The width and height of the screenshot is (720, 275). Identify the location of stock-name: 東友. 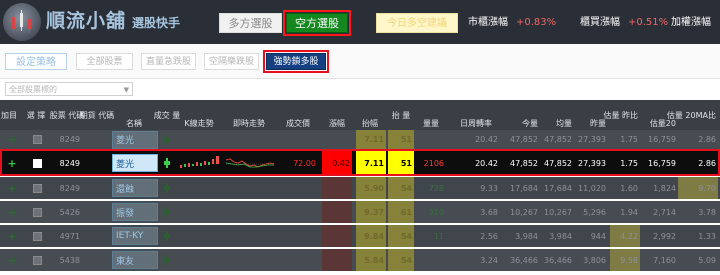
(135, 260).